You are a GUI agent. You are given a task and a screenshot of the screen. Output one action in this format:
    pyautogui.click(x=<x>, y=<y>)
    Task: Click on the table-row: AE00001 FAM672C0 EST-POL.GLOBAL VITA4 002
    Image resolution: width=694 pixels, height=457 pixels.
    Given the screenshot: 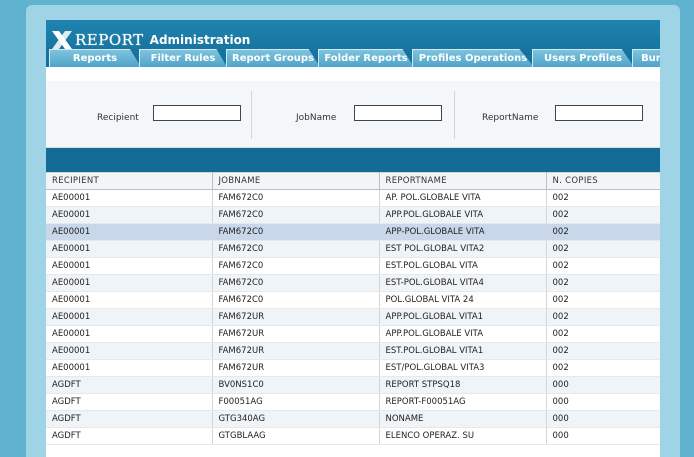 What is the action you would take?
    pyautogui.click(x=353, y=283)
    